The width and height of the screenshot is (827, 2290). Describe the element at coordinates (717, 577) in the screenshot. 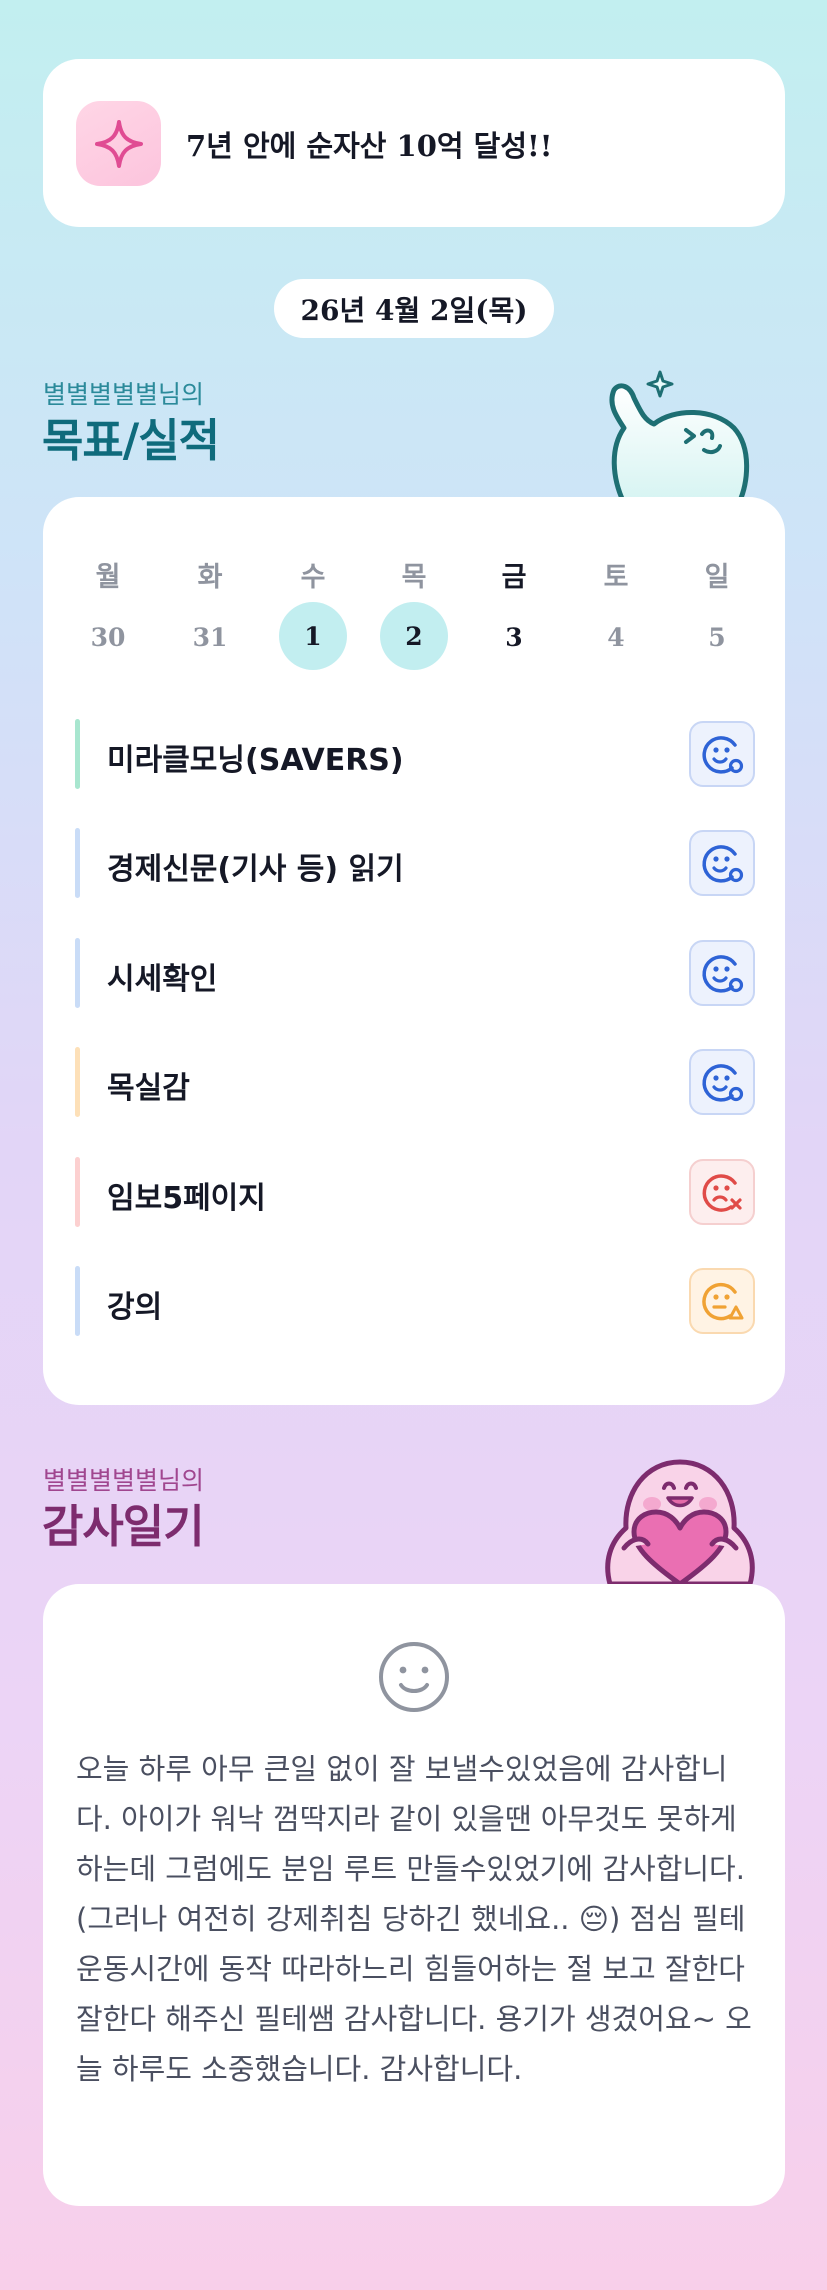

I see `weekday-sun: 일` at that location.